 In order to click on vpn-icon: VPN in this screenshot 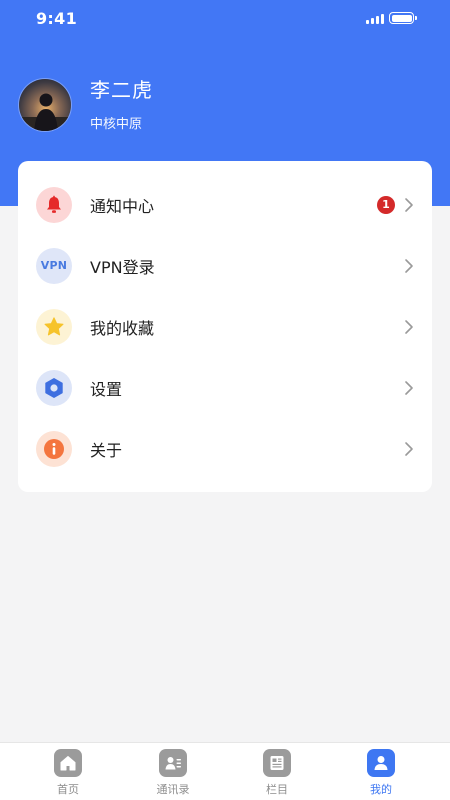, I will do `click(54, 265)`.